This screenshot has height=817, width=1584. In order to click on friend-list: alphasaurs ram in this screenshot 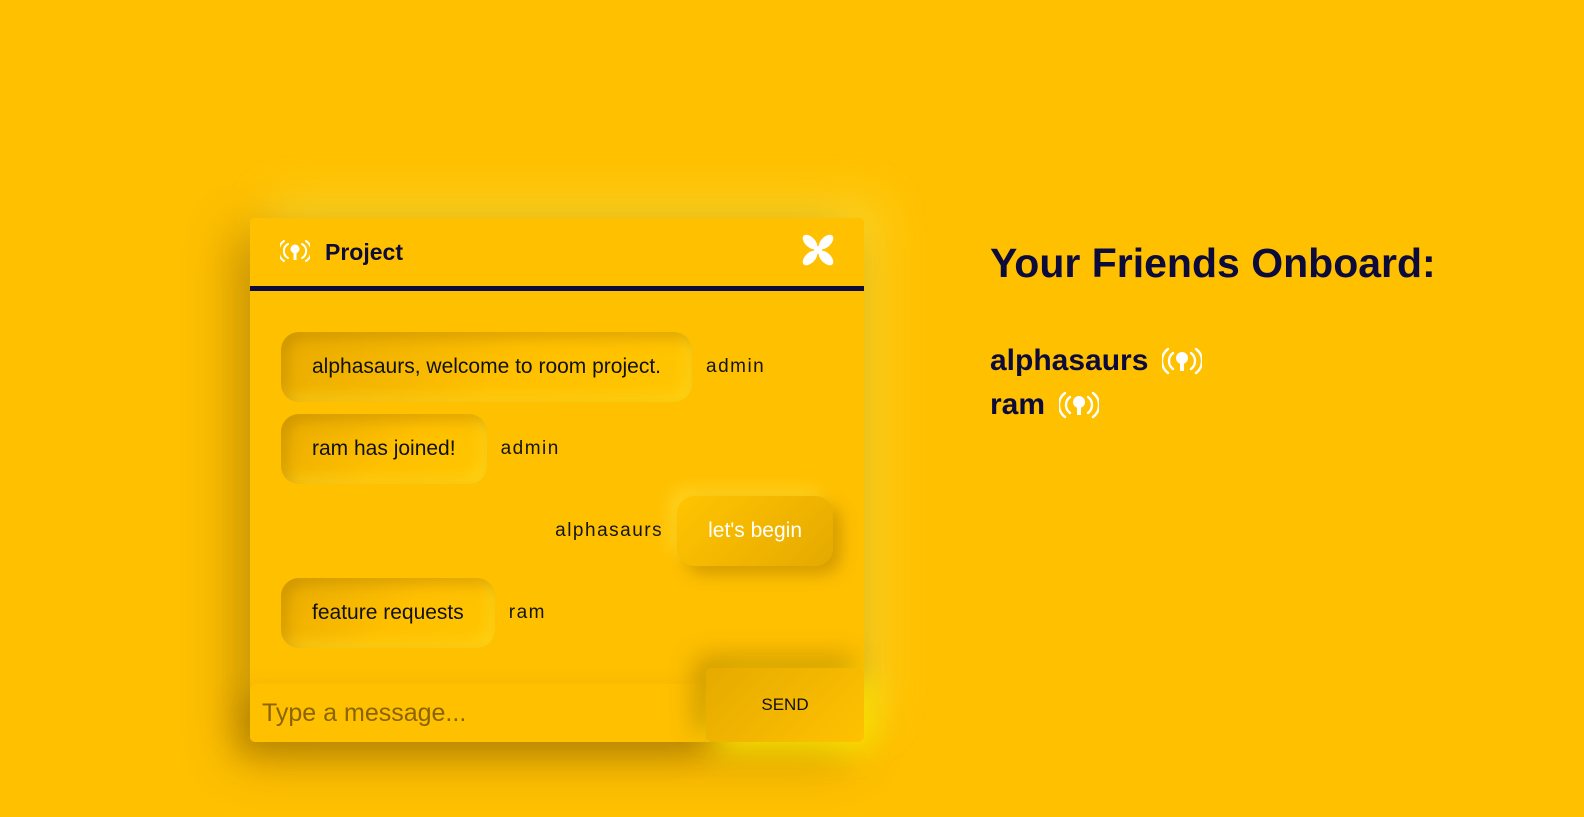, I will do `click(1270, 383)`.